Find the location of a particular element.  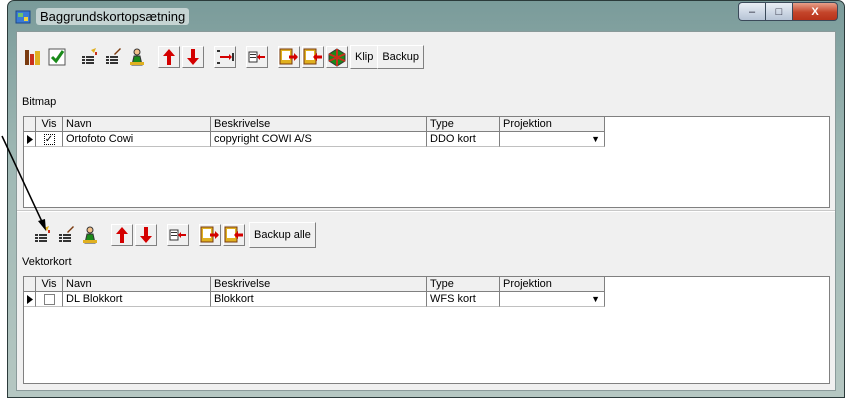

backup-alle-label: Backup alle is located at coordinates (282, 235).